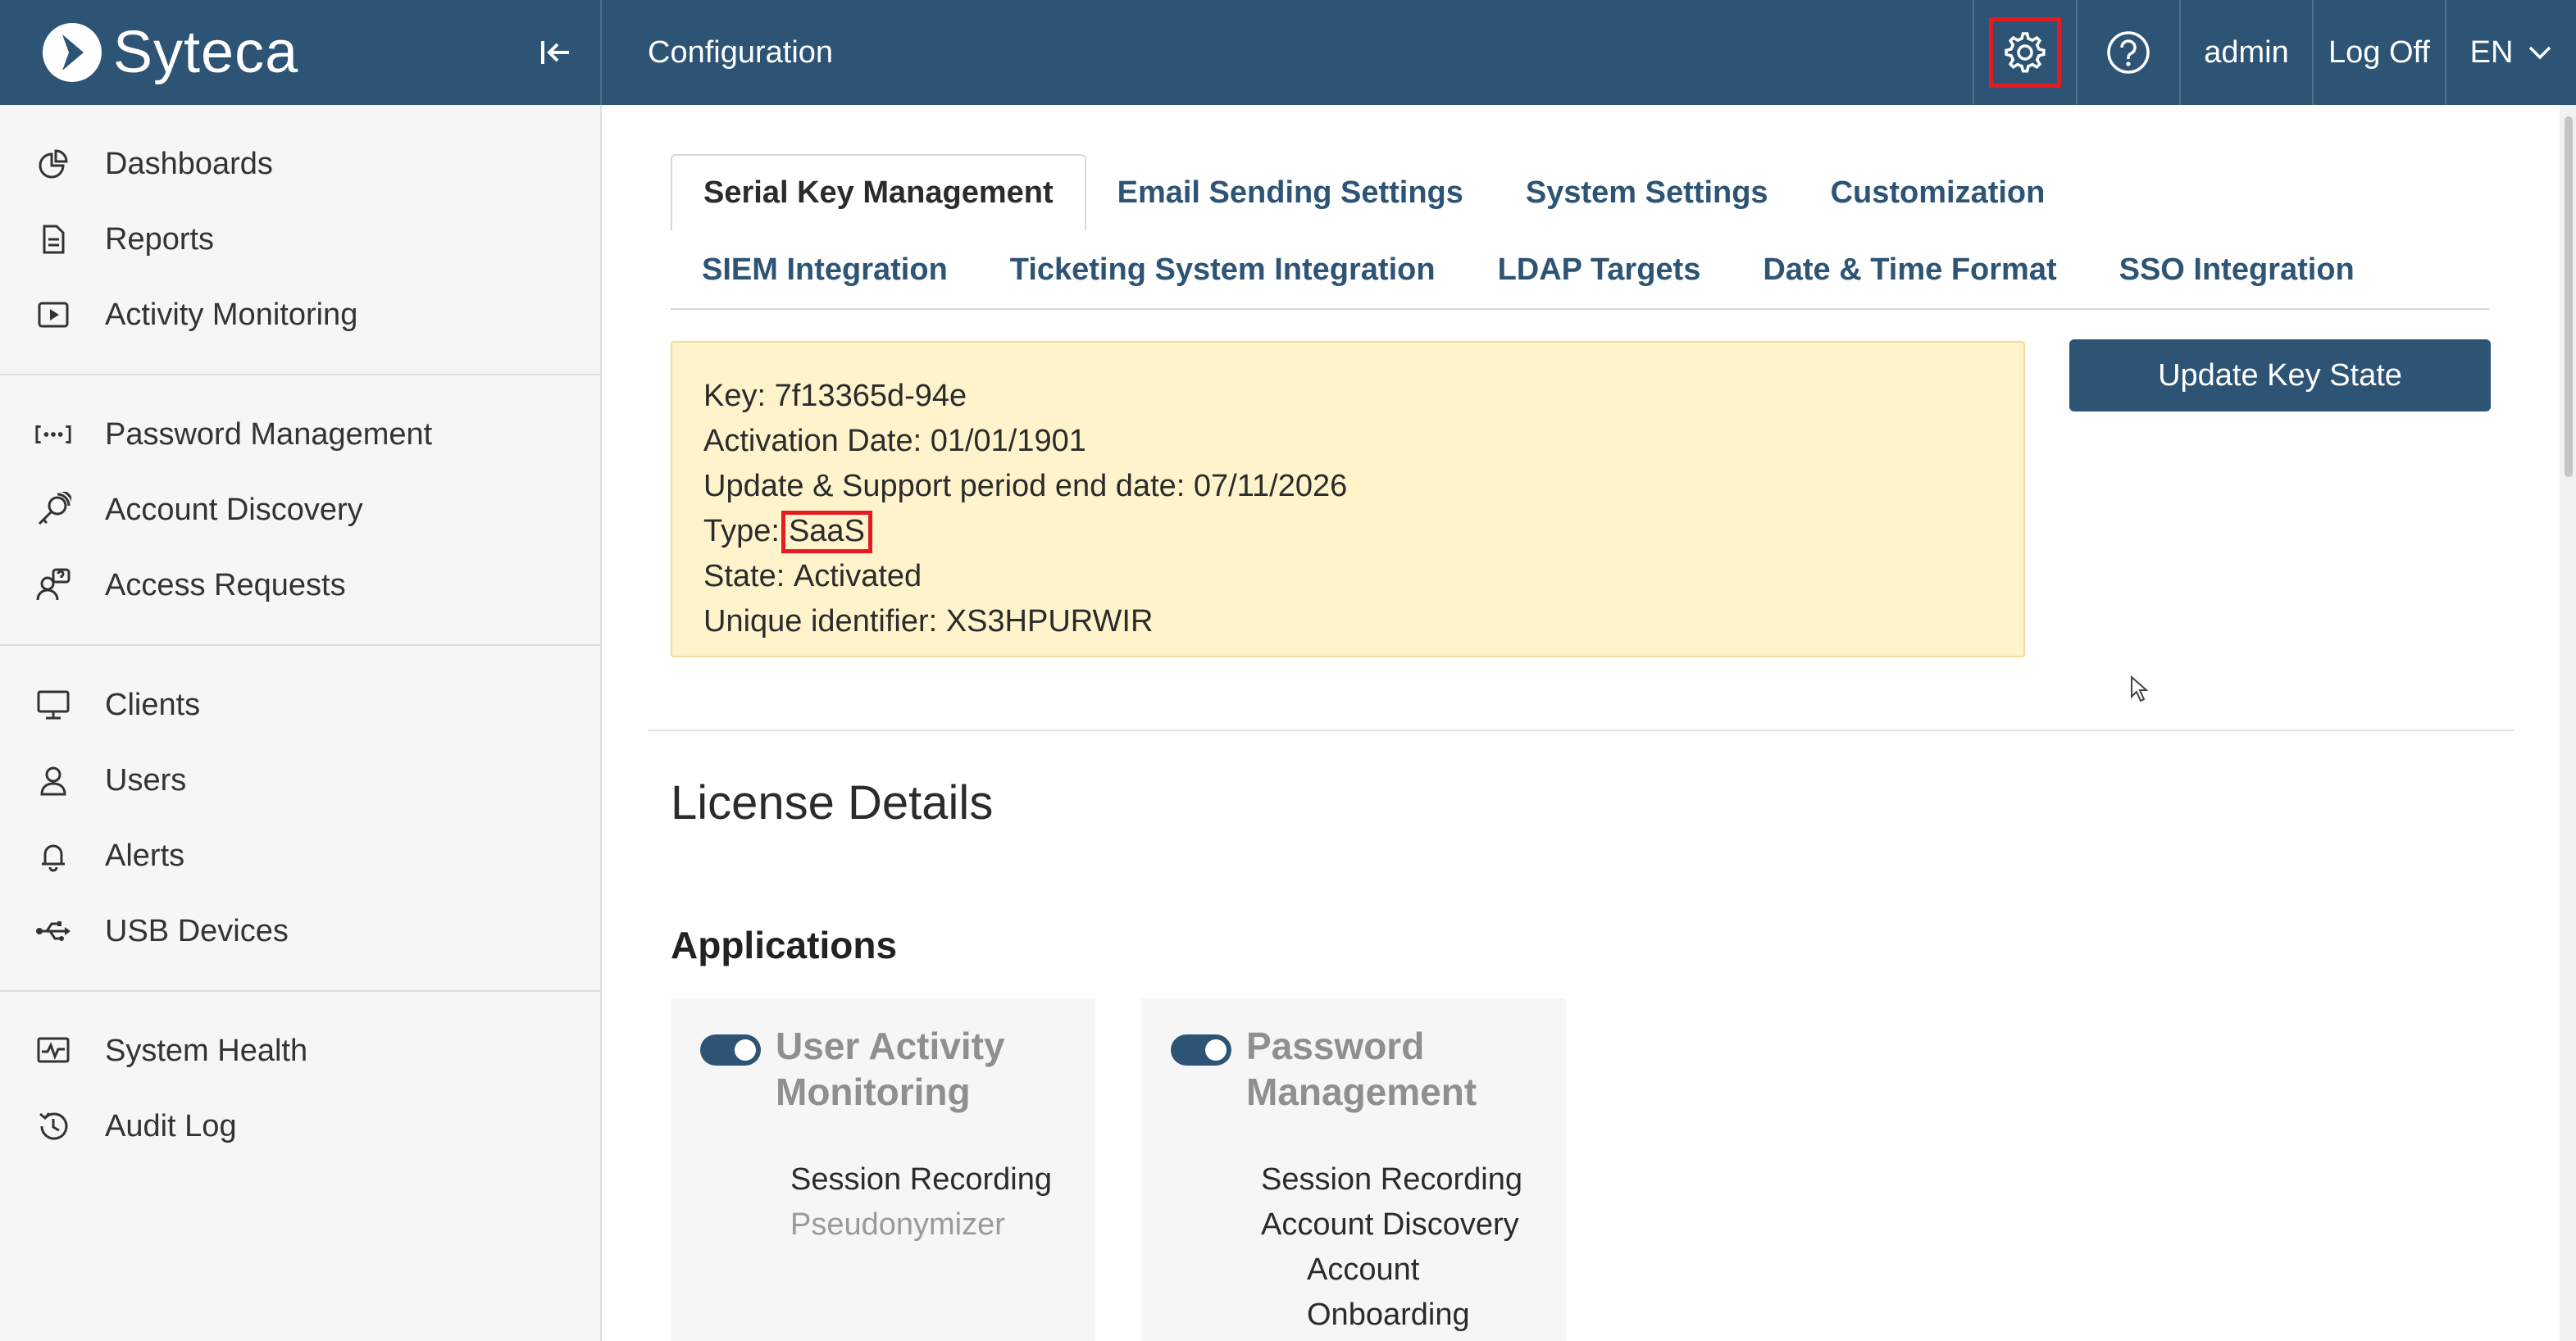 The width and height of the screenshot is (2576, 1341). I want to click on feature-item: Pseudonymizer, so click(897, 1225).